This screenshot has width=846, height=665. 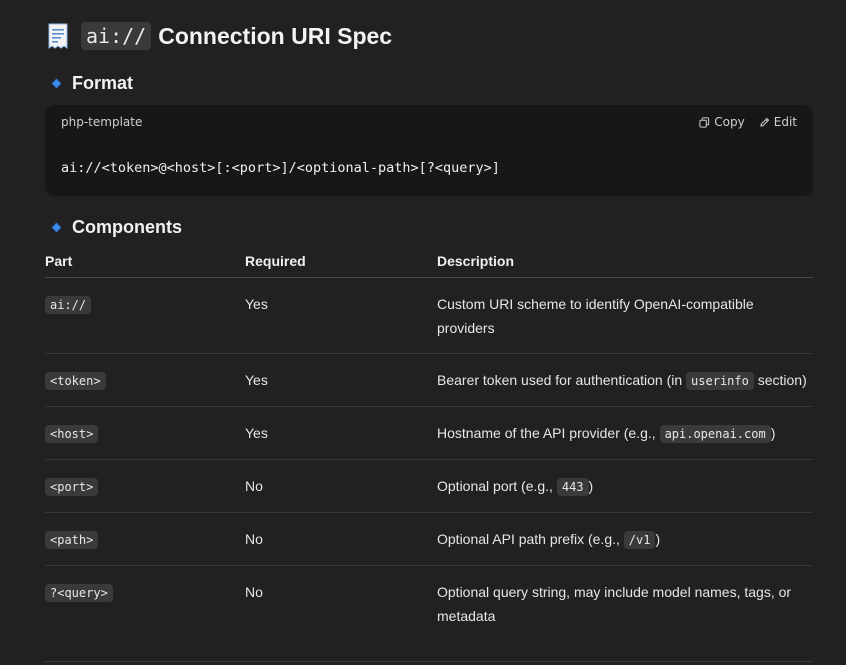 I want to click on format-heading-text: Format, so click(x=103, y=82).